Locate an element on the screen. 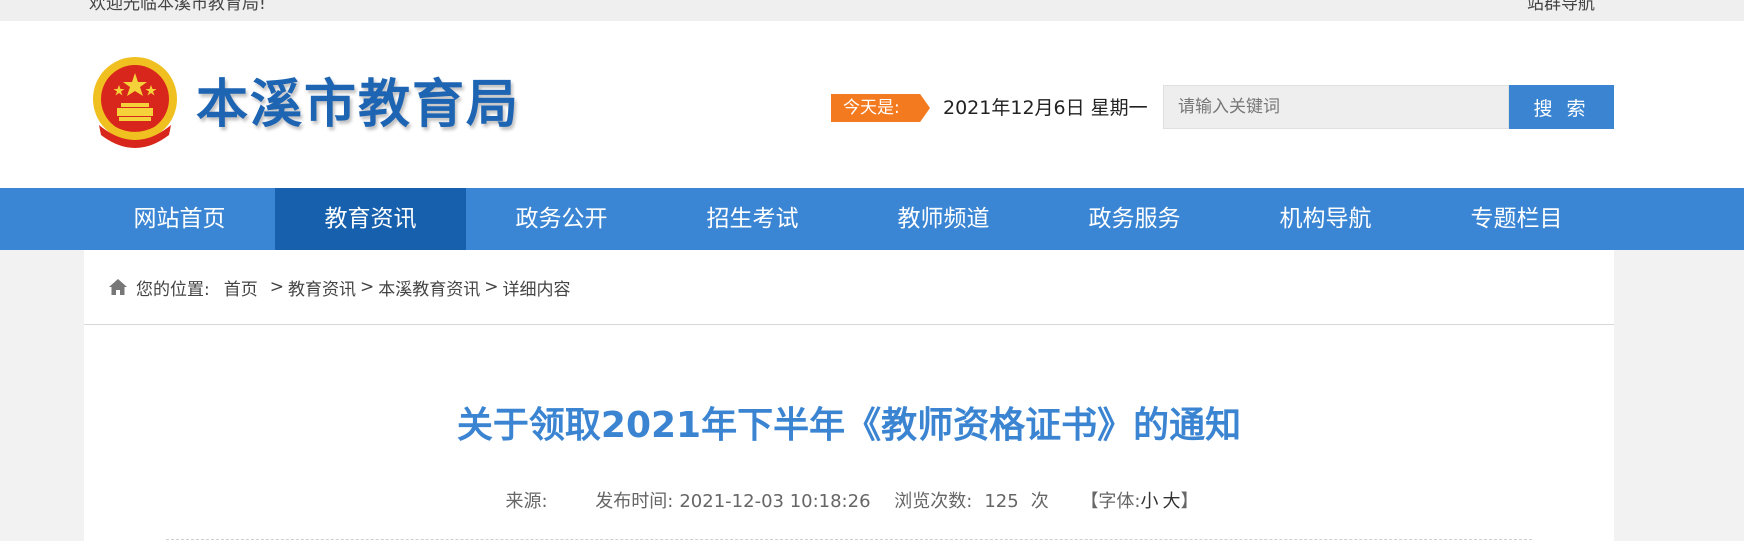 The width and height of the screenshot is (1744, 541). search-button: 搜 索 is located at coordinates (1561, 107).